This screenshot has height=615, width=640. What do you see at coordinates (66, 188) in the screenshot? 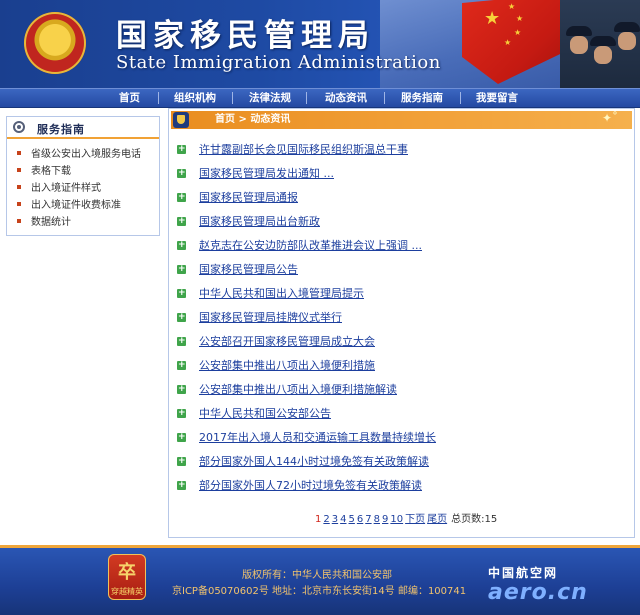
I see `sidebar-item-label: 出入境证件样式` at bounding box center [66, 188].